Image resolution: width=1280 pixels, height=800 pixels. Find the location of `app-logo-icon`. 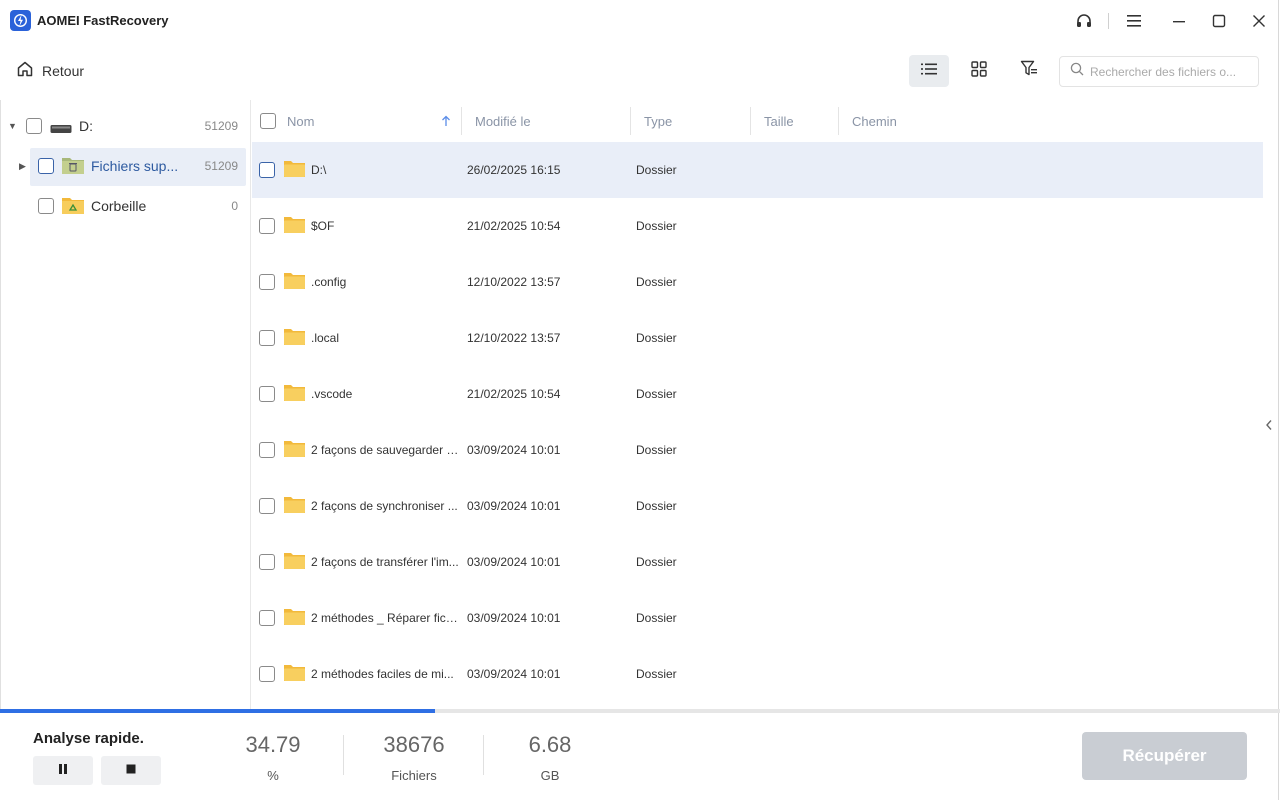

app-logo-icon is located at coordinates (20, 20).